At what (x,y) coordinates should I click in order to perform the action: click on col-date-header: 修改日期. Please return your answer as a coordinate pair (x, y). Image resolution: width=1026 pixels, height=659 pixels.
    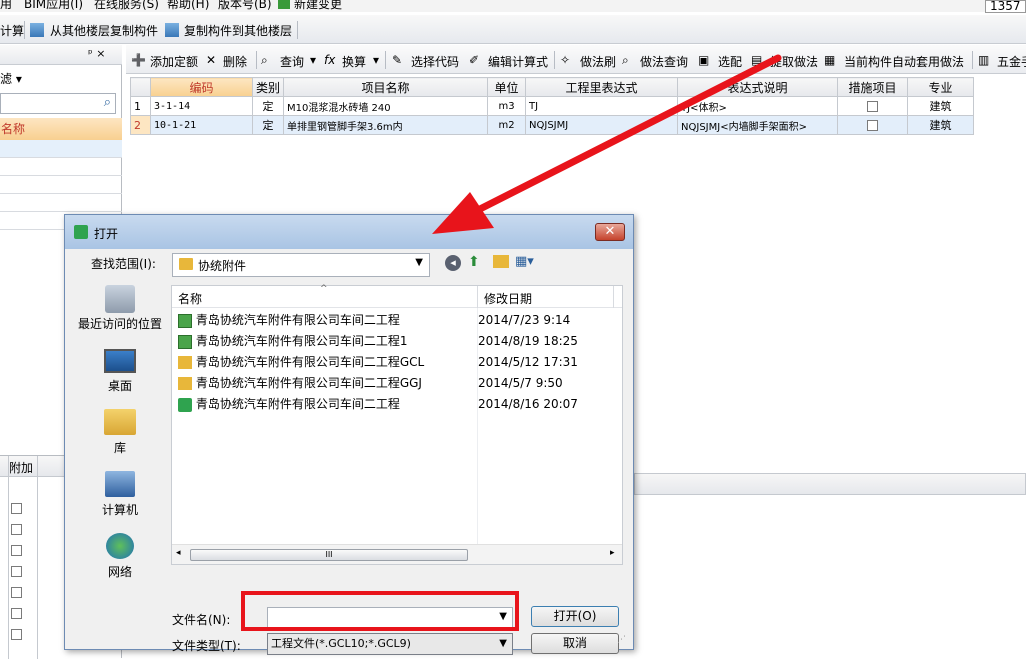
    Looking at the image, I should click on (508, 298).